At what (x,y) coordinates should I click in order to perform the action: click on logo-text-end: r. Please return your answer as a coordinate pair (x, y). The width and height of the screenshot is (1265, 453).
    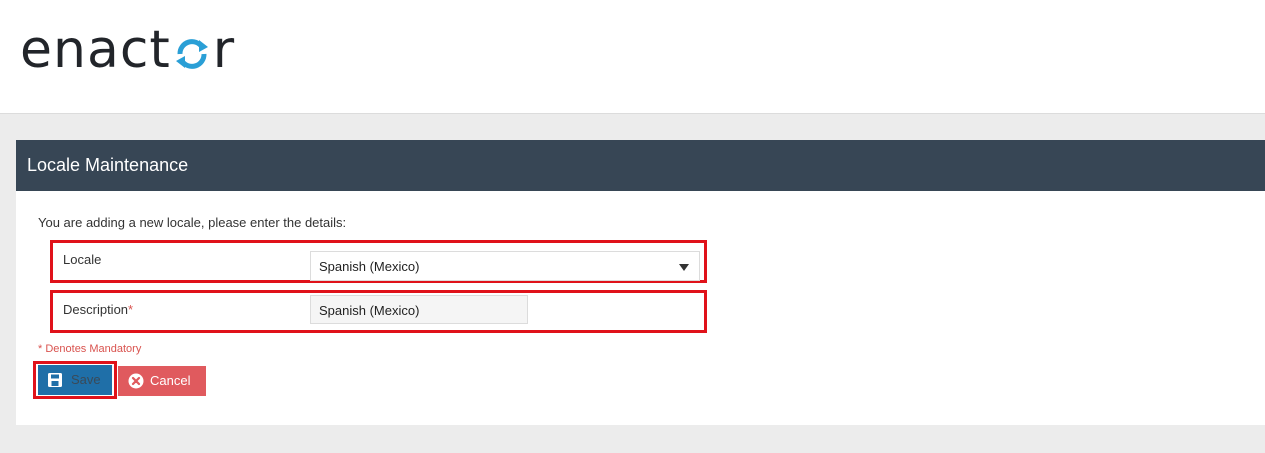
    Looking at the image, I should click on (224, 50).